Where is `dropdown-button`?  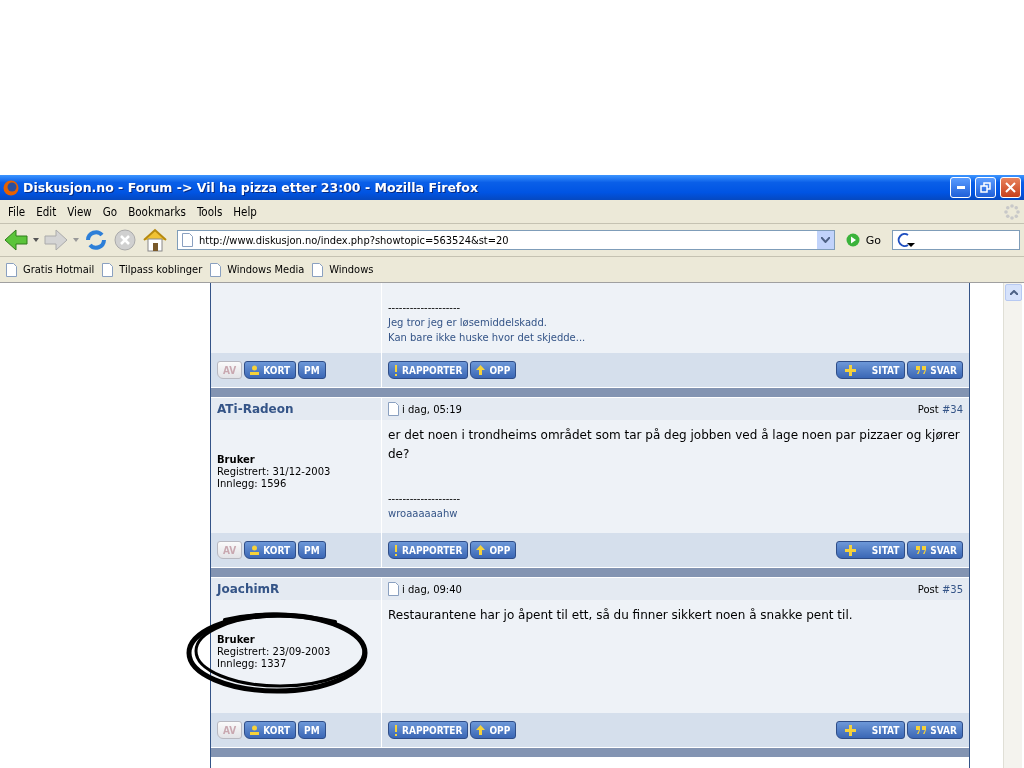
dropdown-button is located at coordinates (825, 240).